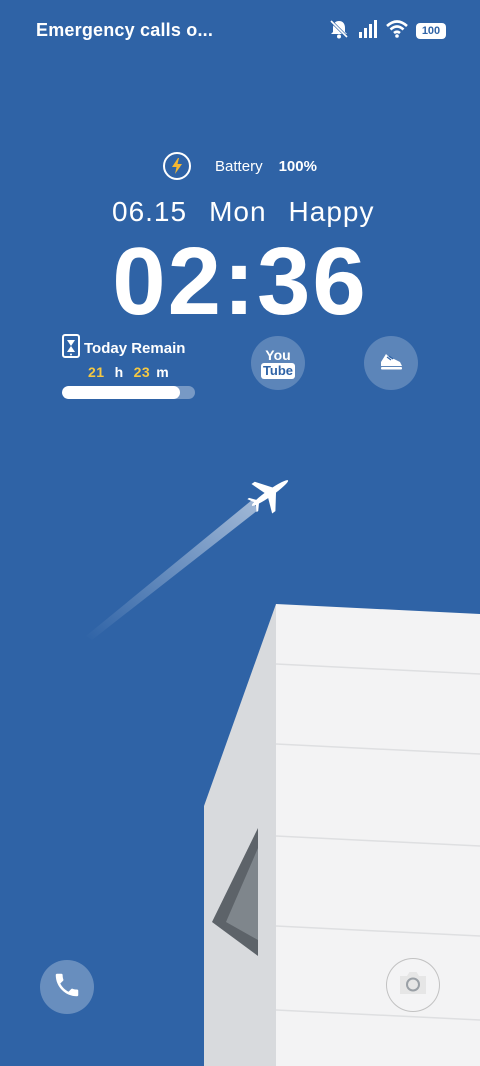 Image resolution: width=480 pixels, height=1066 pixels. I want to click on youtube-icon: You Tube, so click(278, 363).